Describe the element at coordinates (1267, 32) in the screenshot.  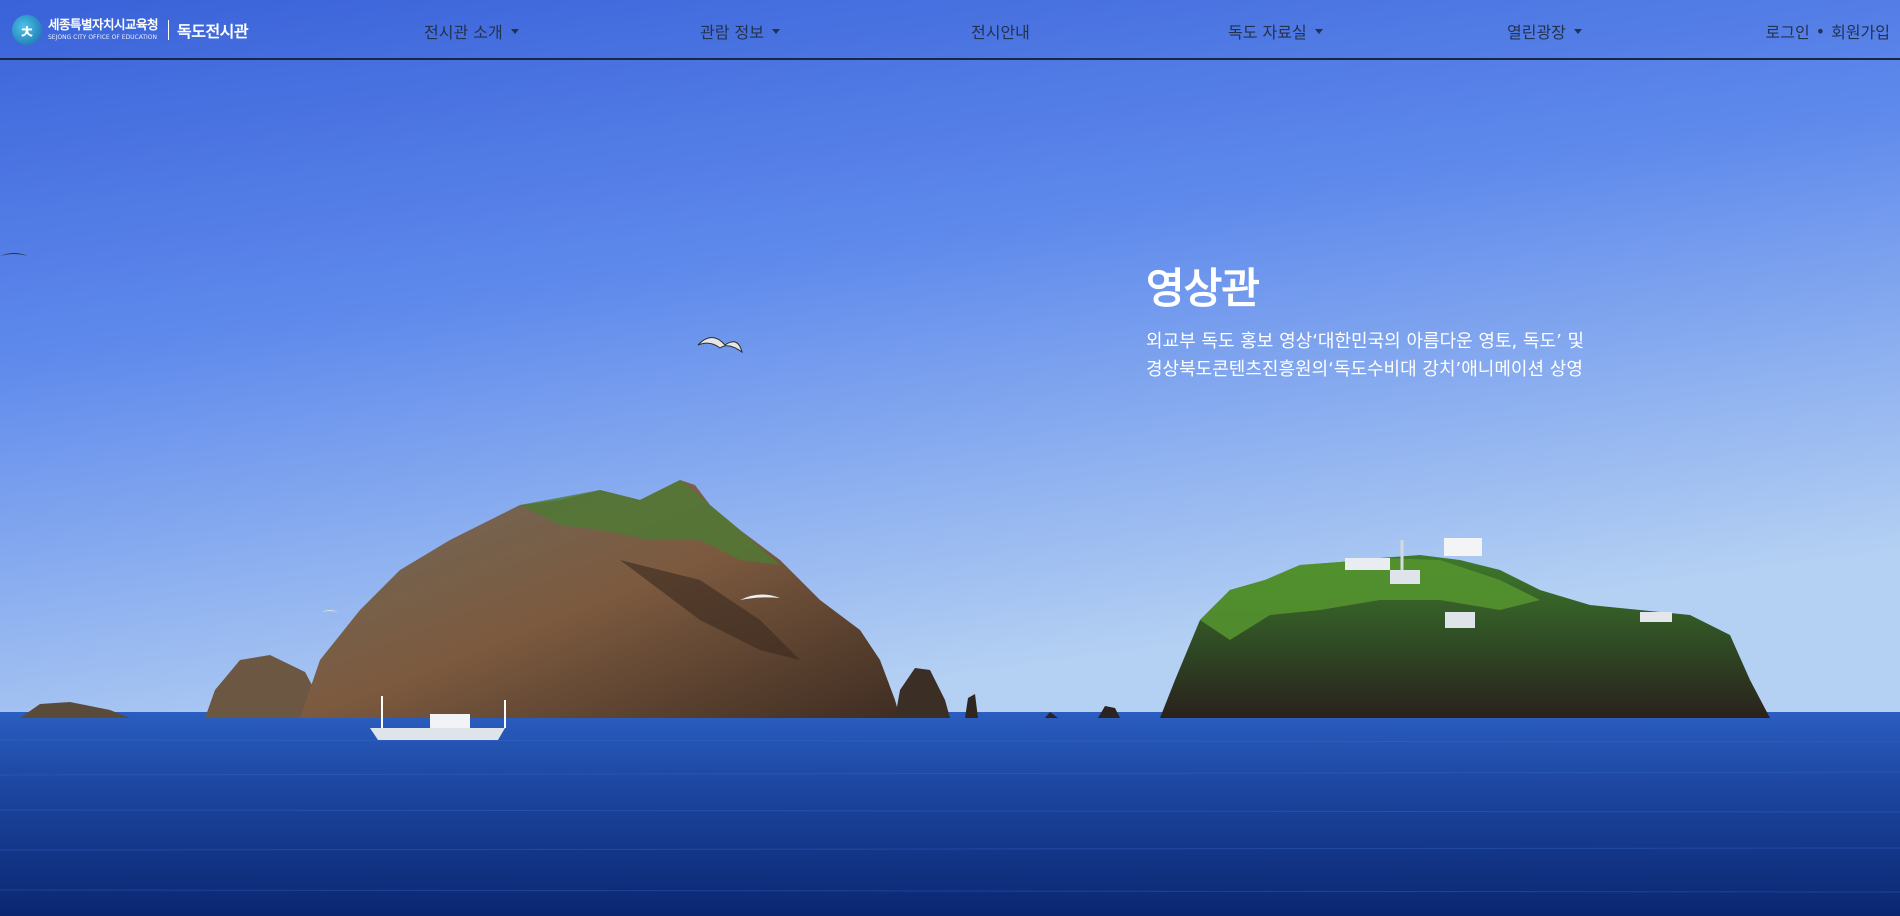
I see `nav-label: 독도 자료실` at that location.